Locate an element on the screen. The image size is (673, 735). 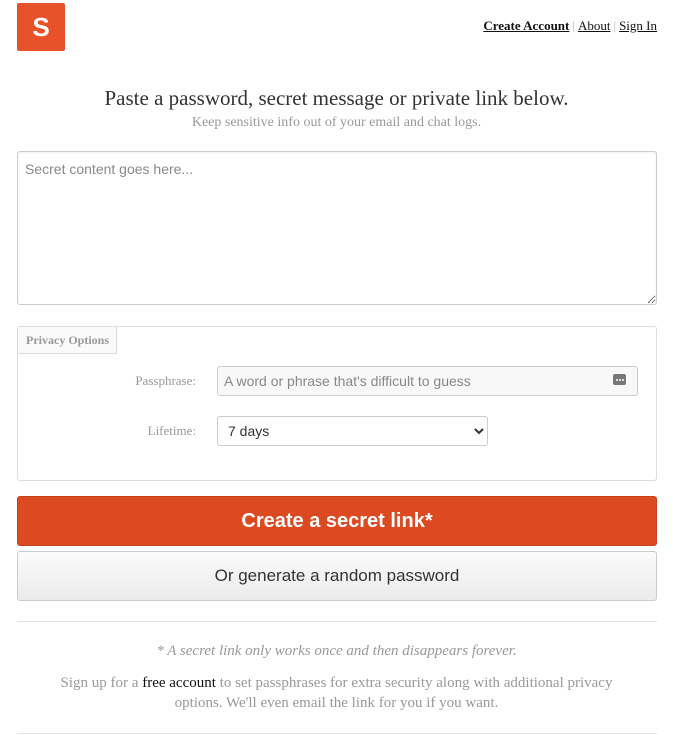
logo-letter: S is located at coordinates (40, 27).